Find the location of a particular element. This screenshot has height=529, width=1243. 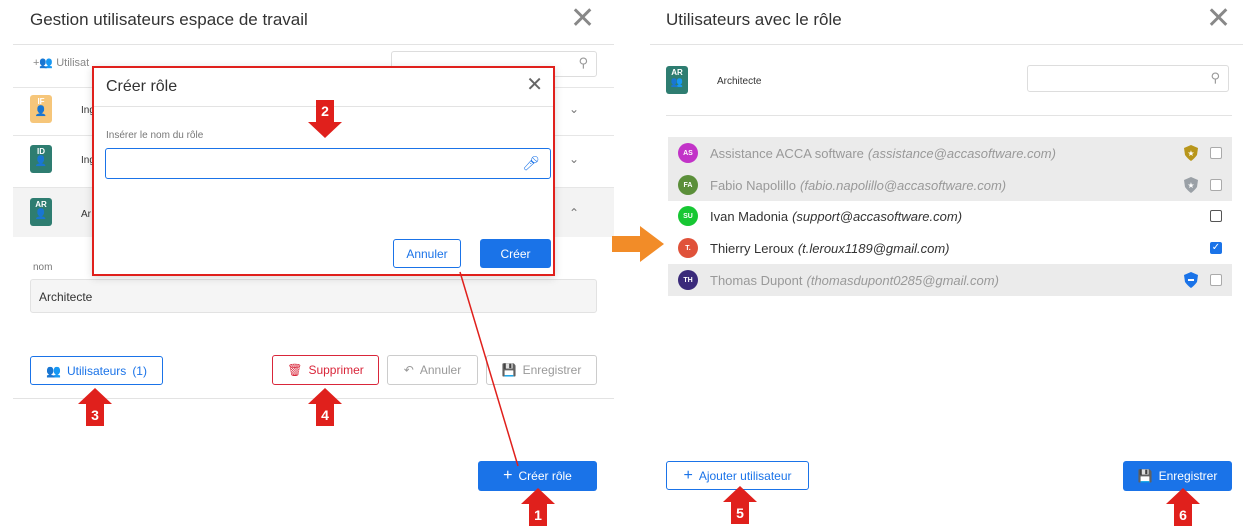

marker-3: 3 is located at coordinates (95, 407).